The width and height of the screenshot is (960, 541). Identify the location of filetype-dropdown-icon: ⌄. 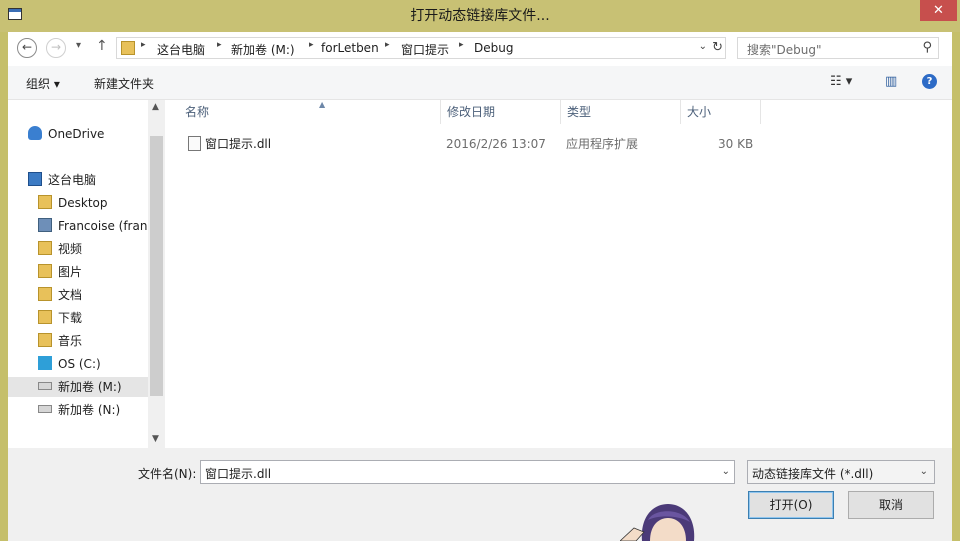
(924, 471).